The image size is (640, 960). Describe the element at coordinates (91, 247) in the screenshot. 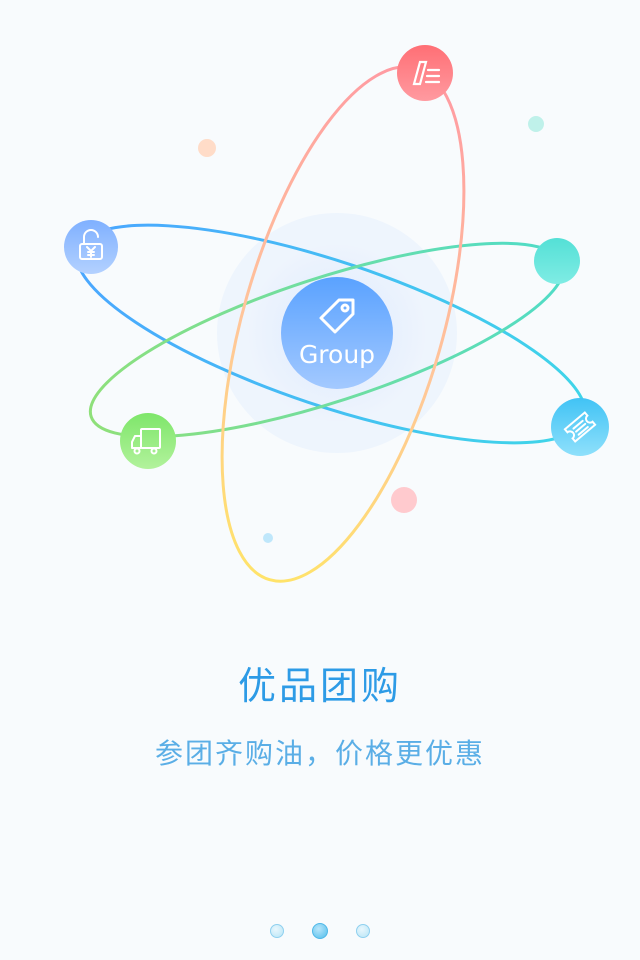

I see `unlock-yuan-node` at that location.